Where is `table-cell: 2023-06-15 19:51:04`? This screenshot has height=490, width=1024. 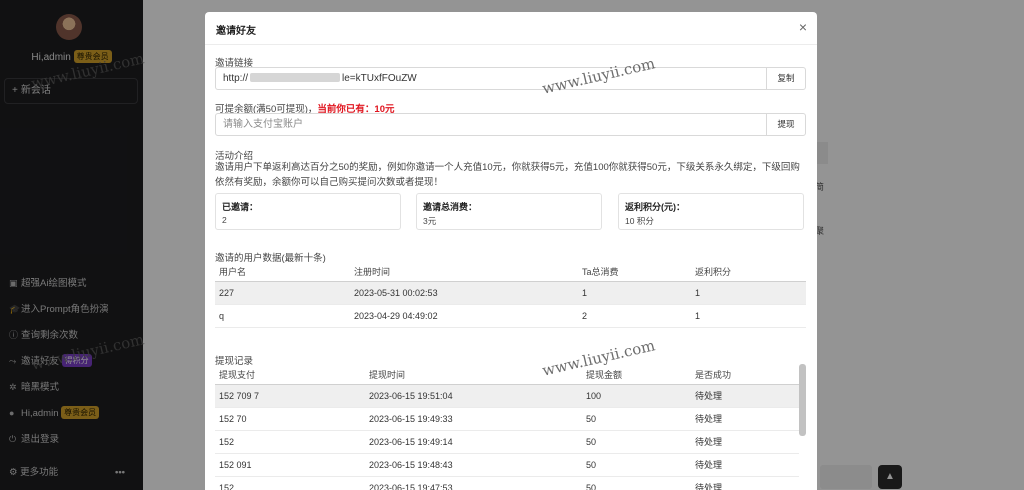 table-cell: 2023-06-15 19:51:04 is located at coordinates (473, 396).